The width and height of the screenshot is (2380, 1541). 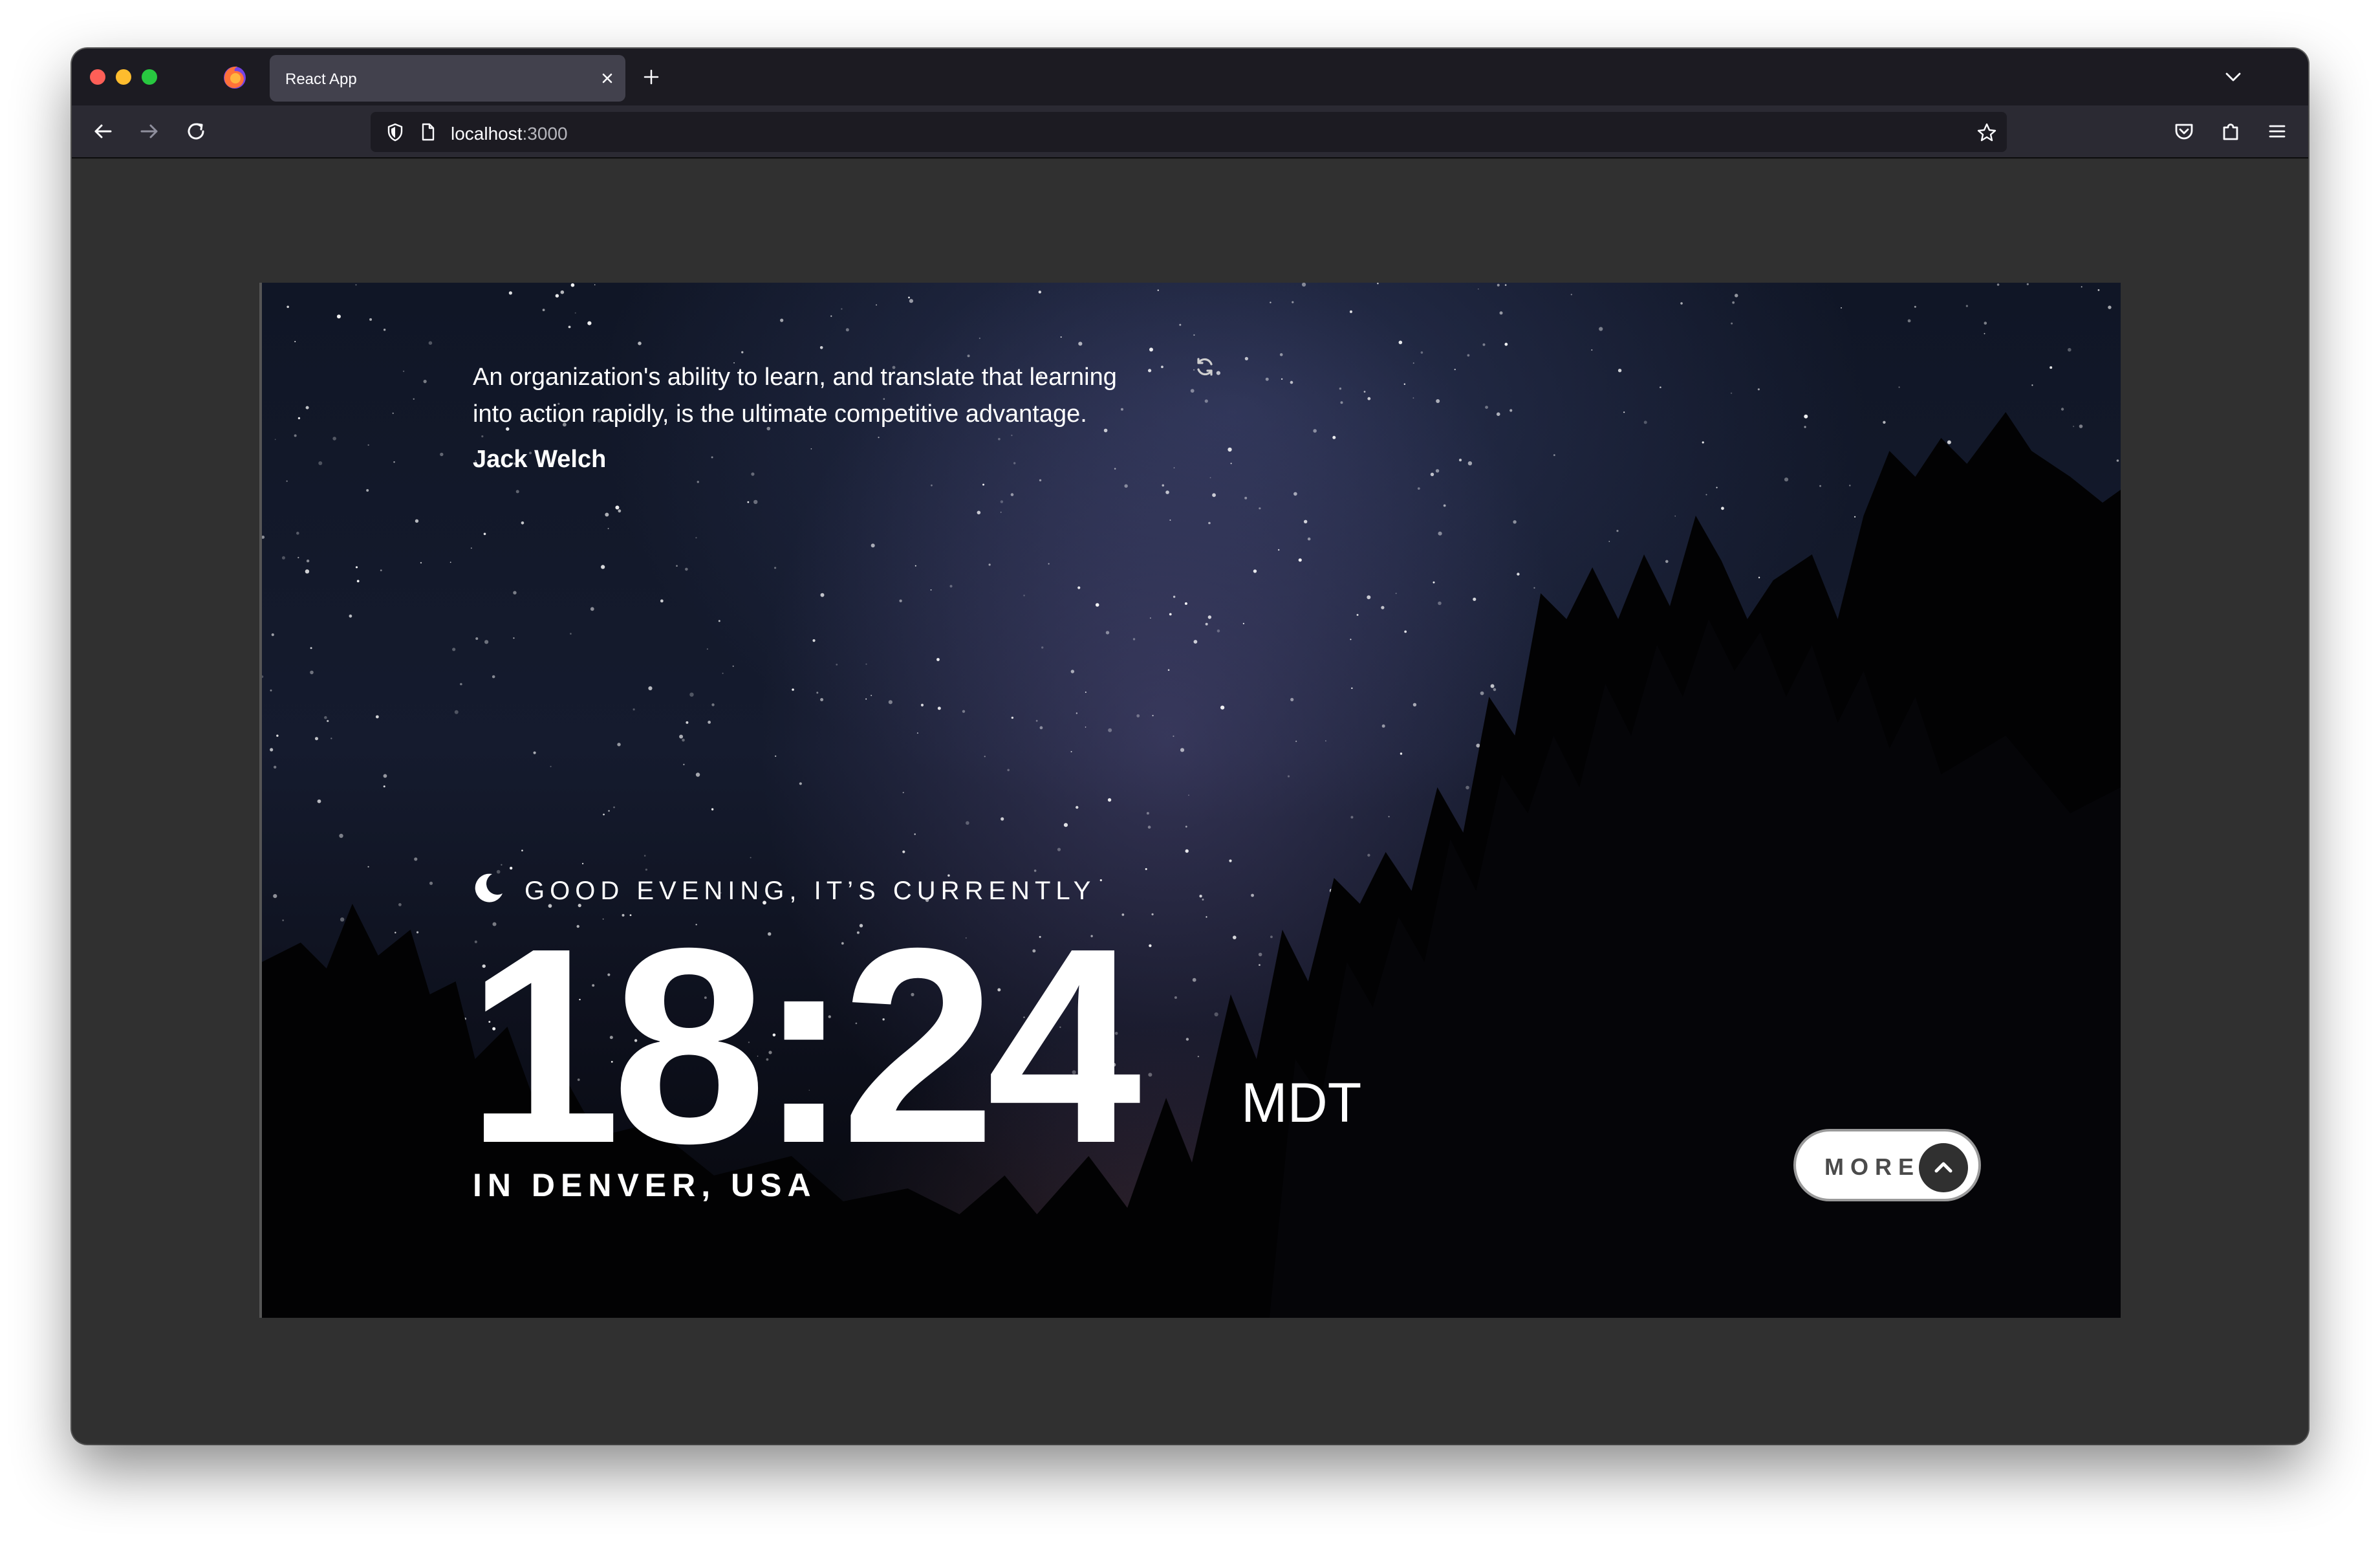 I want to click on refresh-quote-icon, so click(x=1205, y=367).